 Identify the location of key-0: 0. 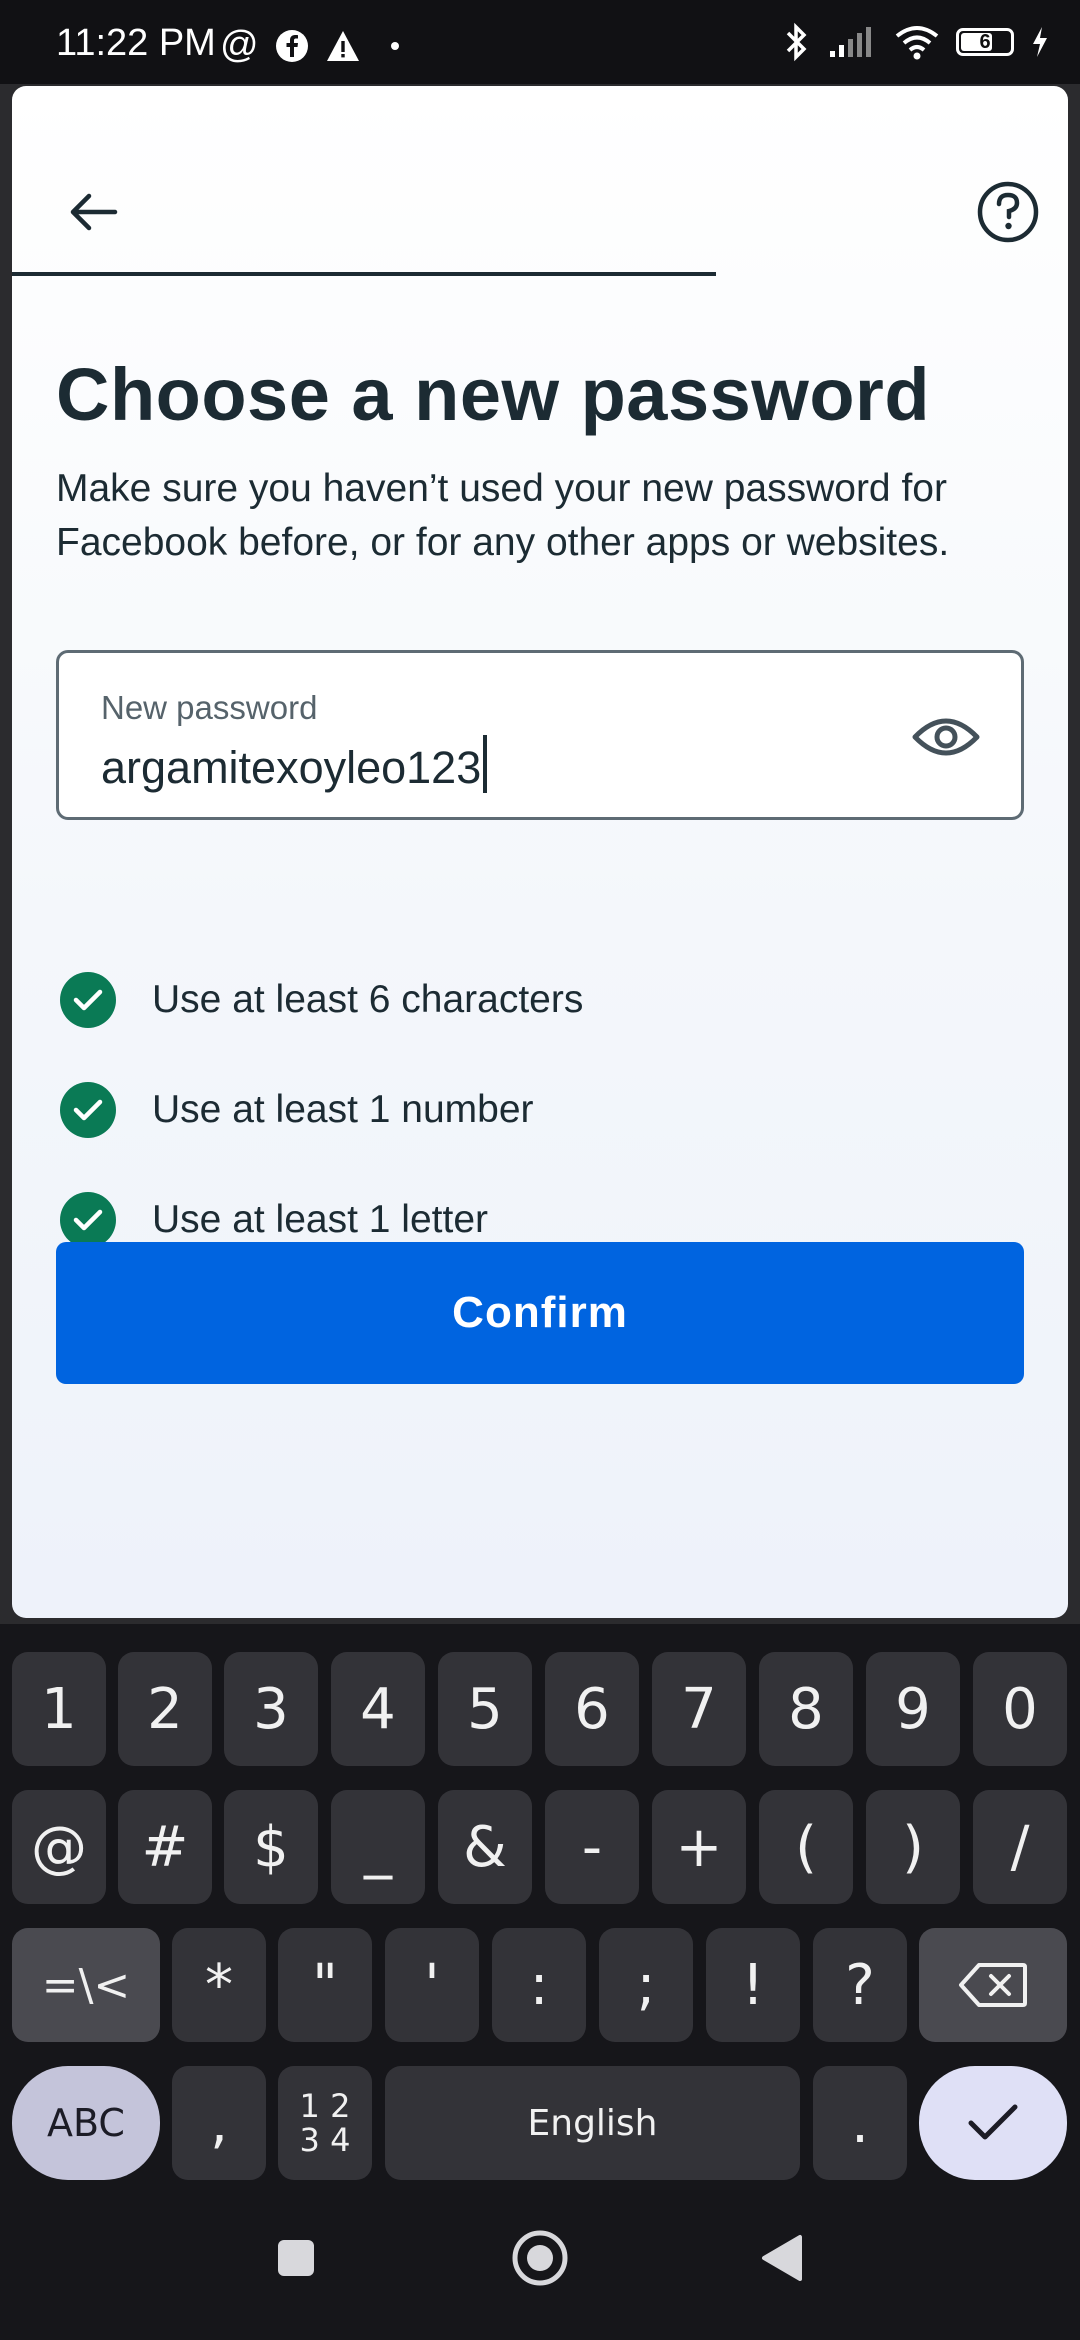
(1020, 1709).